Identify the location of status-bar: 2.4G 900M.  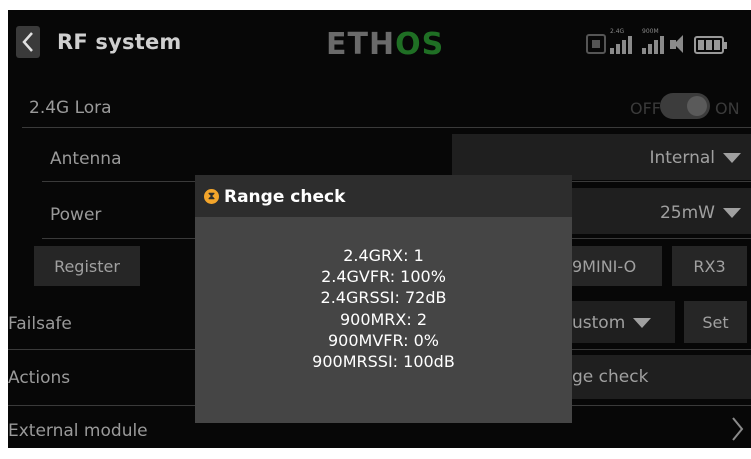
(656, 41).